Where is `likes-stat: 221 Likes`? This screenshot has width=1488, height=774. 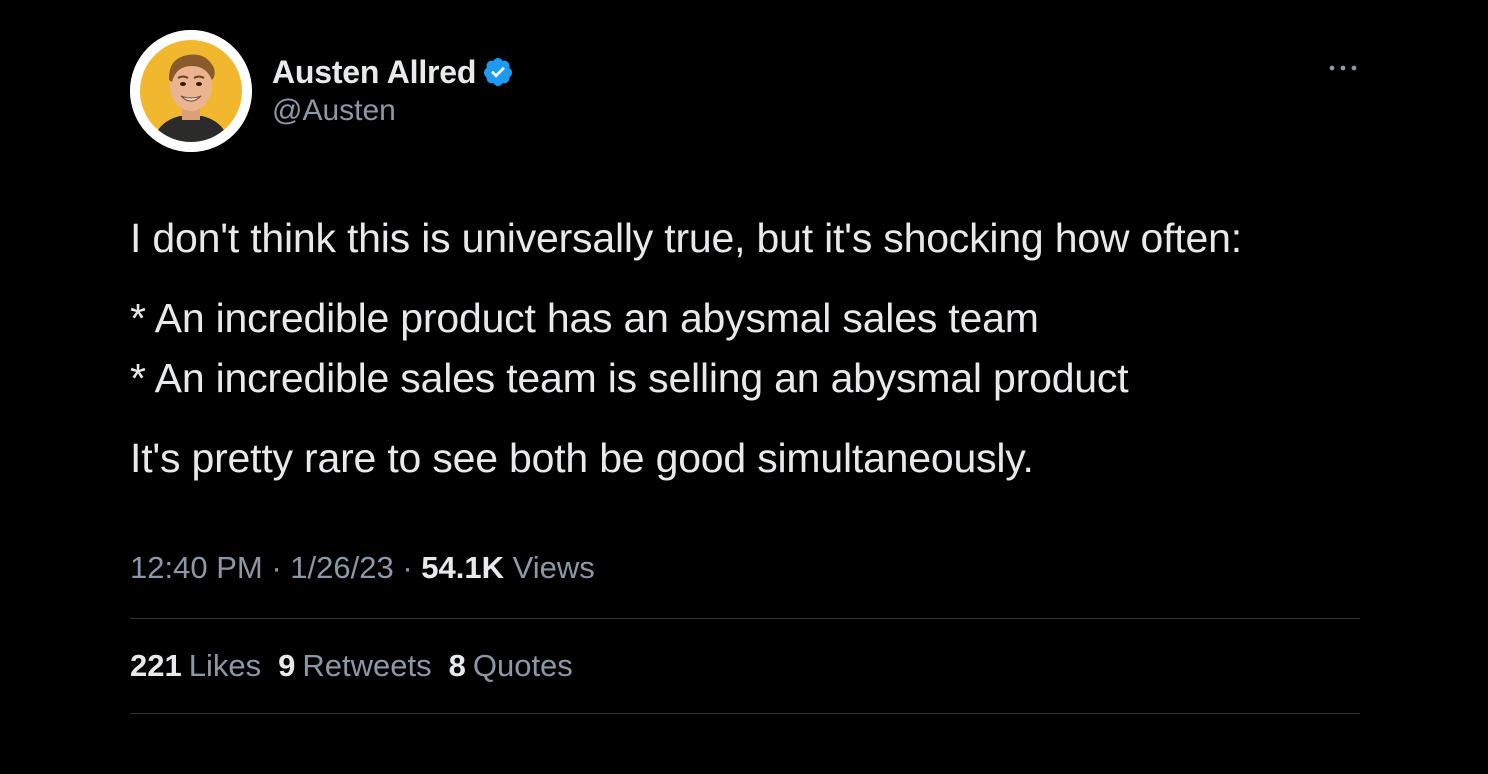 likes-stat: 221 Likes is located at coordinates (195, 666).